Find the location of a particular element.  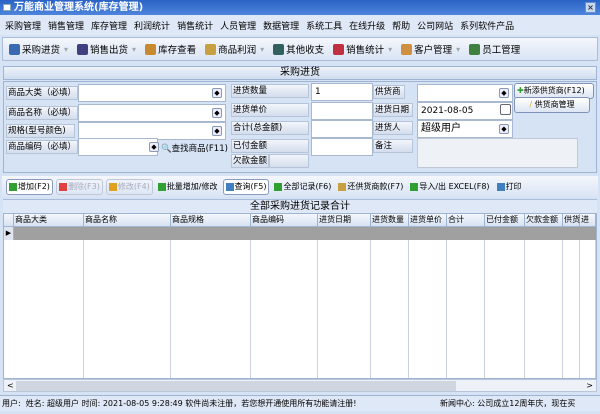

date-checkbox is located at coordinates (505, 109).